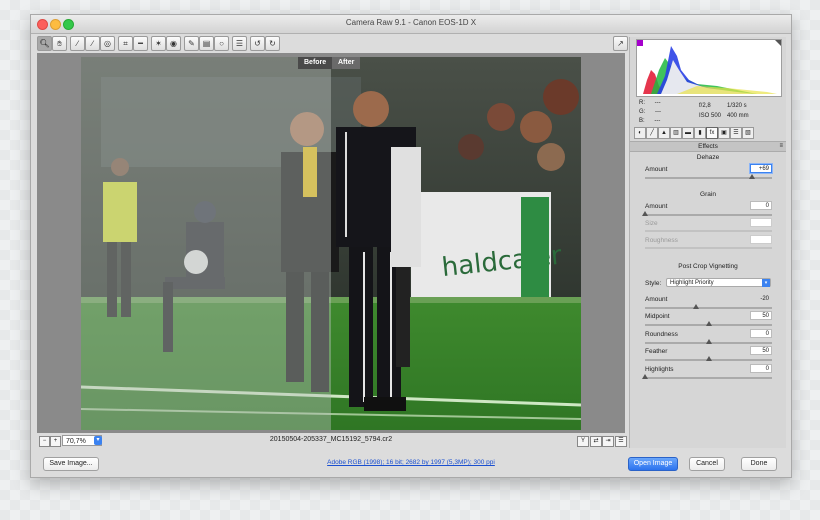  Describe the element at coordinates (656, 299) in the screenshot. I see `vignette-amount-label: Amount` at that location.